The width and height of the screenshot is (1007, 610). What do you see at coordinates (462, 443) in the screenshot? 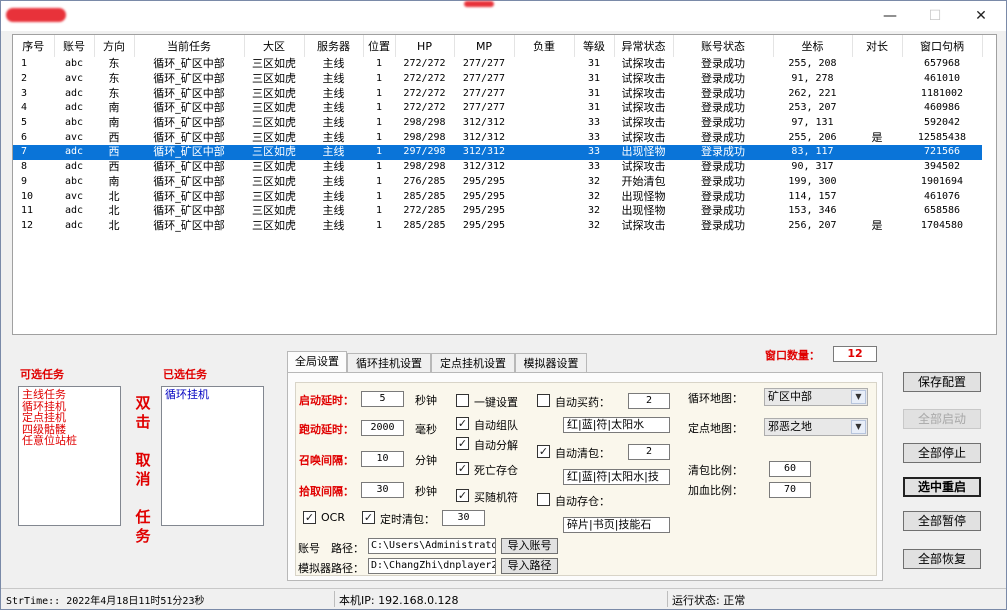
I see `auto-decompose-checkbox: ✓` at bounding box center [462, 443].